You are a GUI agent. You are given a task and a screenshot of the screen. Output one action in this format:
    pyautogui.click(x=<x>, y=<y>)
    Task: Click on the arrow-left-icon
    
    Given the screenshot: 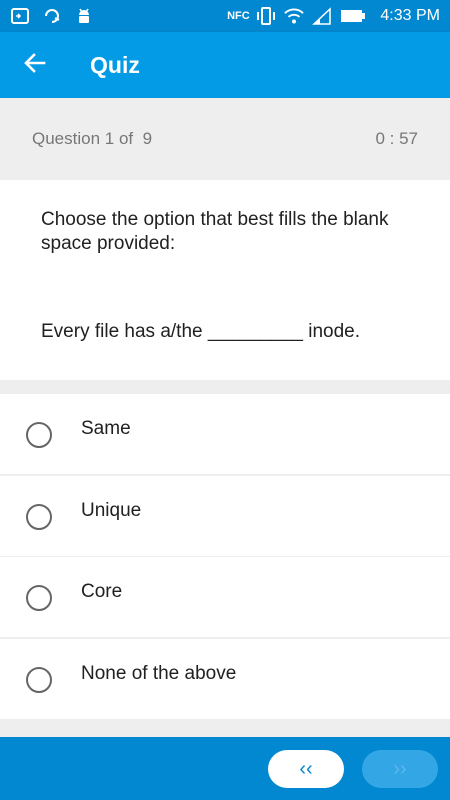 What is the action you would take?
    pyautogui.click(x=35, y=65)
    